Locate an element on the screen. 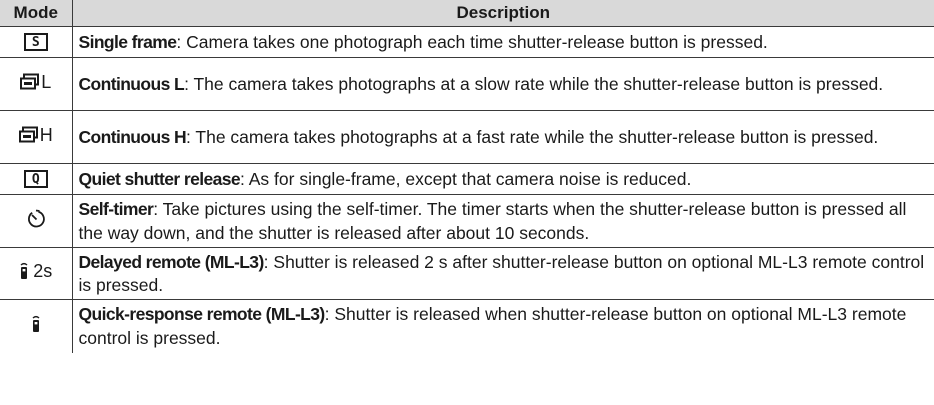 The height and width of the screenshot is (405, 934). continuous-l-icon: L is located at coordinates (35, 82).